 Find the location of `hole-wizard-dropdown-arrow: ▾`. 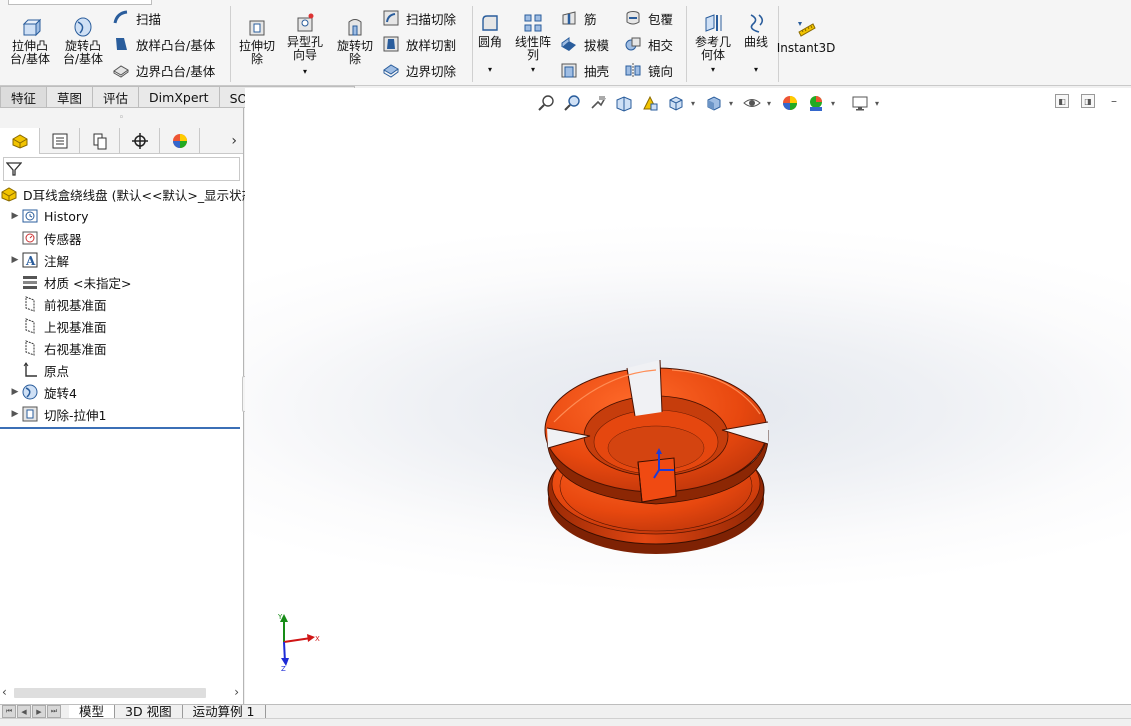

hole-wizard-dropdown-arrow: ▾ is located at coordinates (305, 71).